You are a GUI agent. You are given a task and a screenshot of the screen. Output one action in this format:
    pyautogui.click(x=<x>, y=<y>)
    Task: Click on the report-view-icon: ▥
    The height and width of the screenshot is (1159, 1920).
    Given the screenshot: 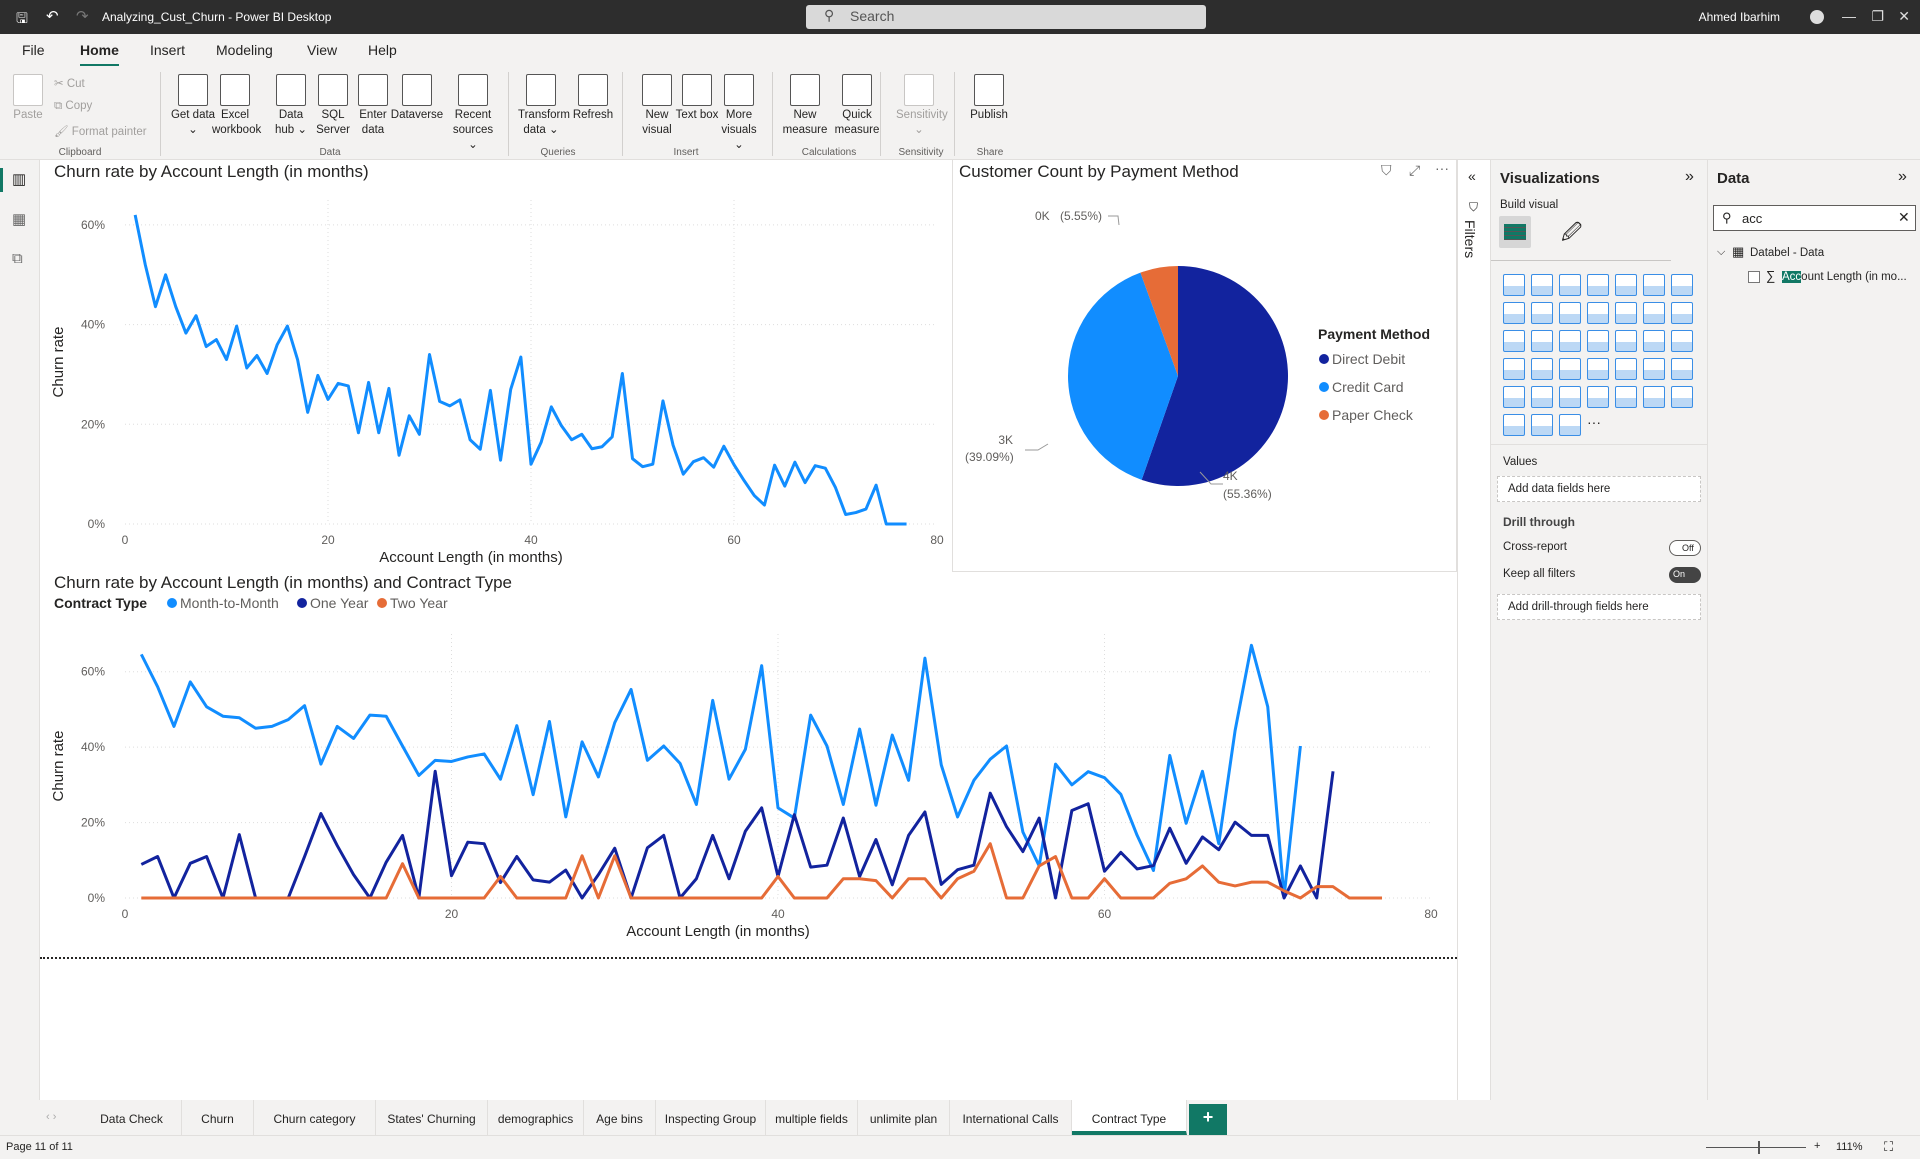 What is the action you would take?
    pyautogui.click(x=19, y=179)
    